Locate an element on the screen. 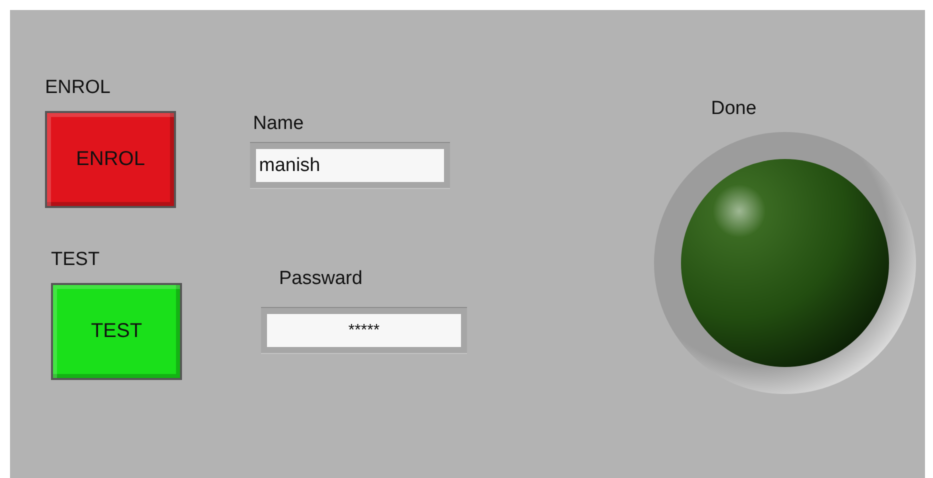 The height and width of the screenshot is (478, 933). indicator-label: Done is located at coordinates (733, 109).